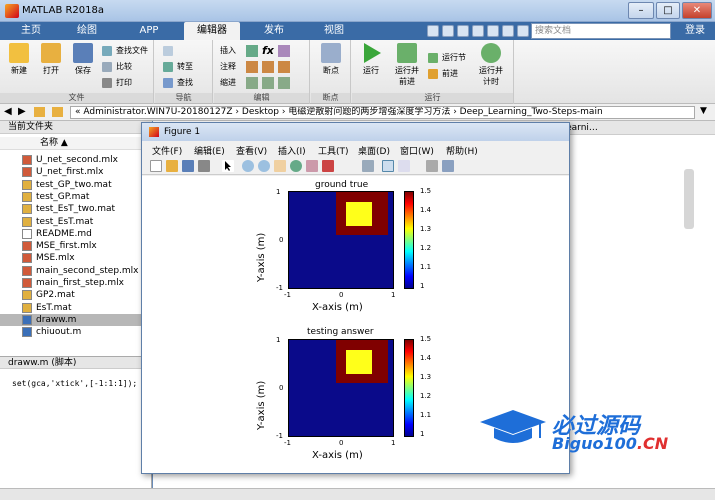 This screenshot has height=500, width=715. Describe the element at coordinates (703, 111) in the screenshot. I see `path-dropdown-icon: ▼` at that location.